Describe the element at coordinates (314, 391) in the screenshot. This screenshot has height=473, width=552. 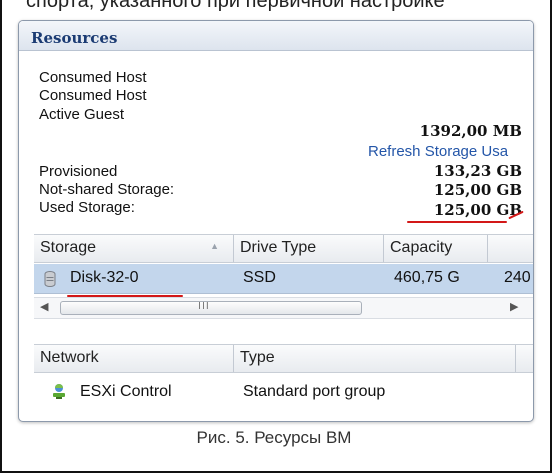
I see `network-type: Standard port group` at that location.